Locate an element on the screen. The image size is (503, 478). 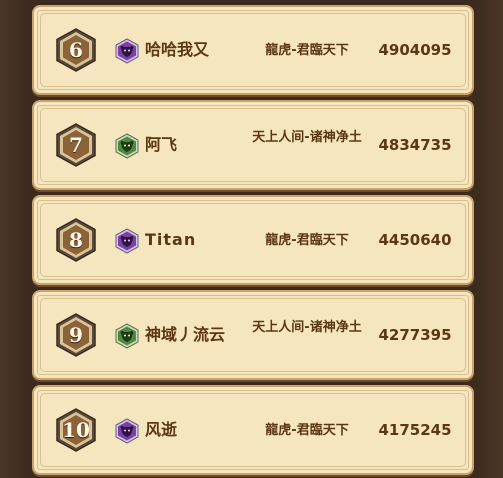
player-name: 神域丿流云 is located at coordinates (185, 334).